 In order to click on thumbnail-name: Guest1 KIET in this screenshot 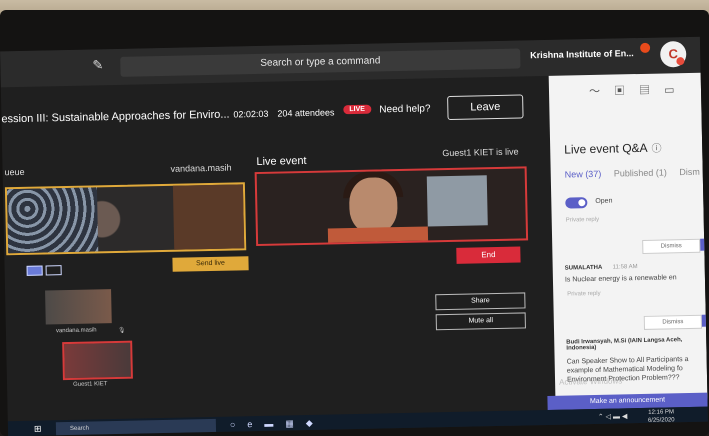, I will do `click(90, 384)`.